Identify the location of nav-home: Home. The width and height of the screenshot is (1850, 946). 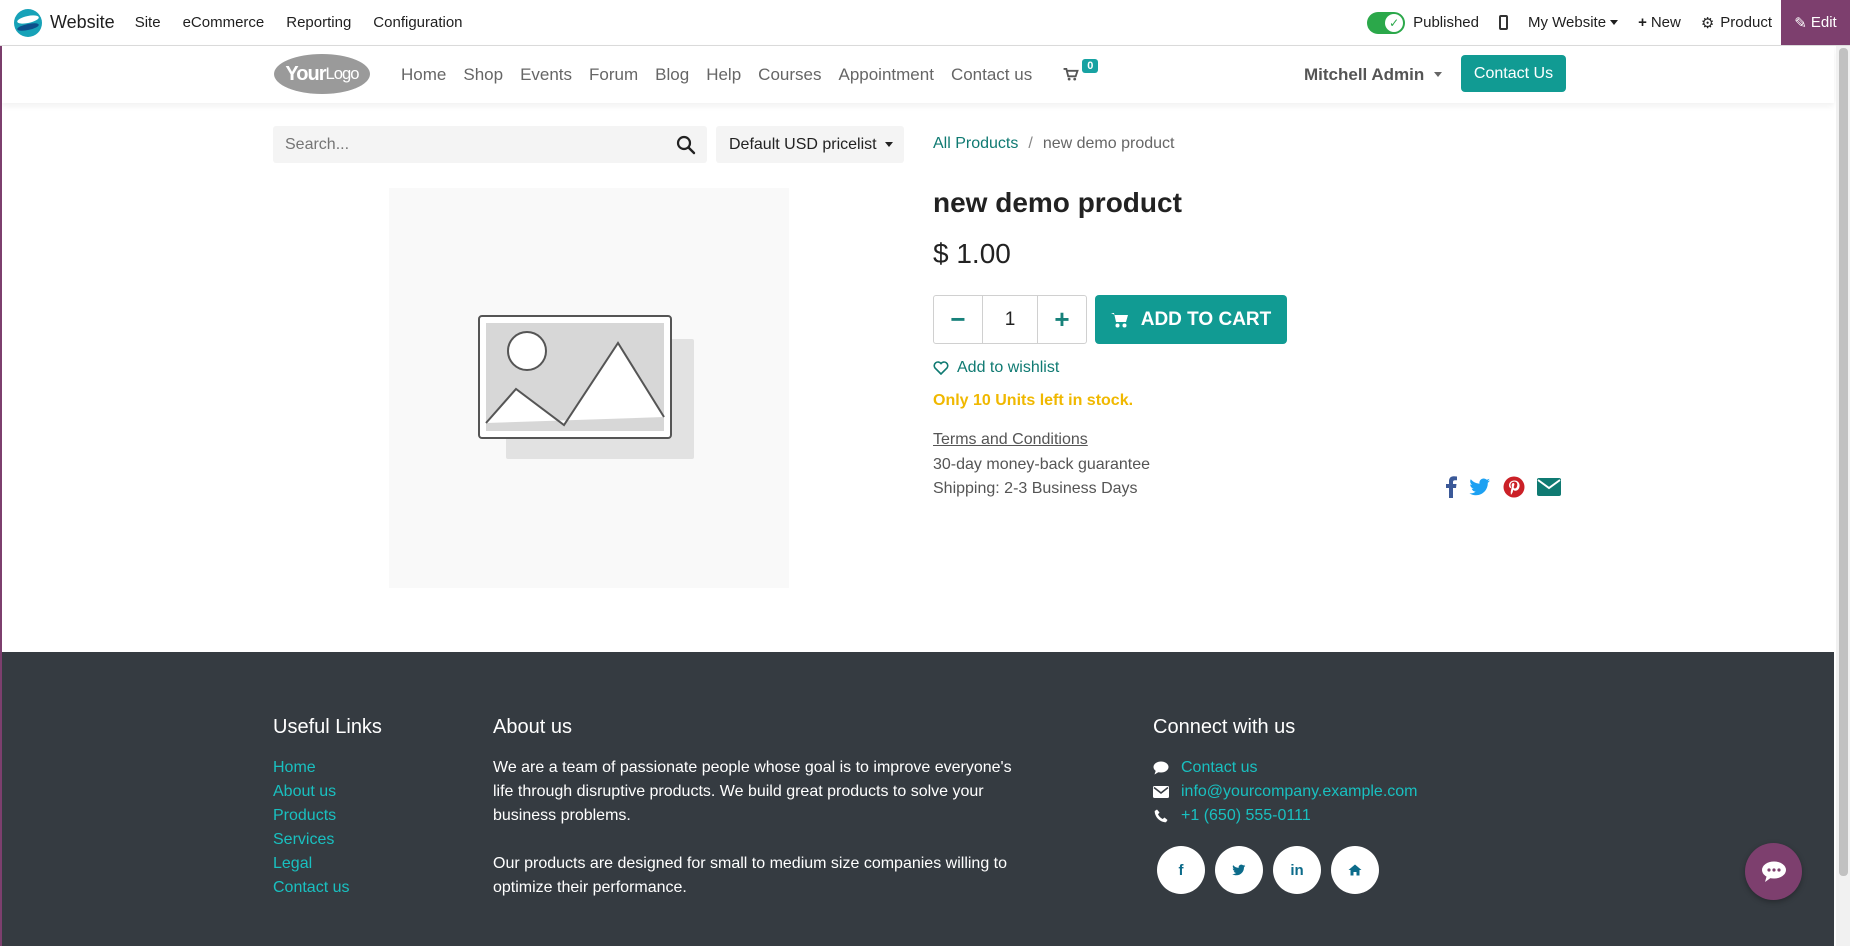
(423, 75).